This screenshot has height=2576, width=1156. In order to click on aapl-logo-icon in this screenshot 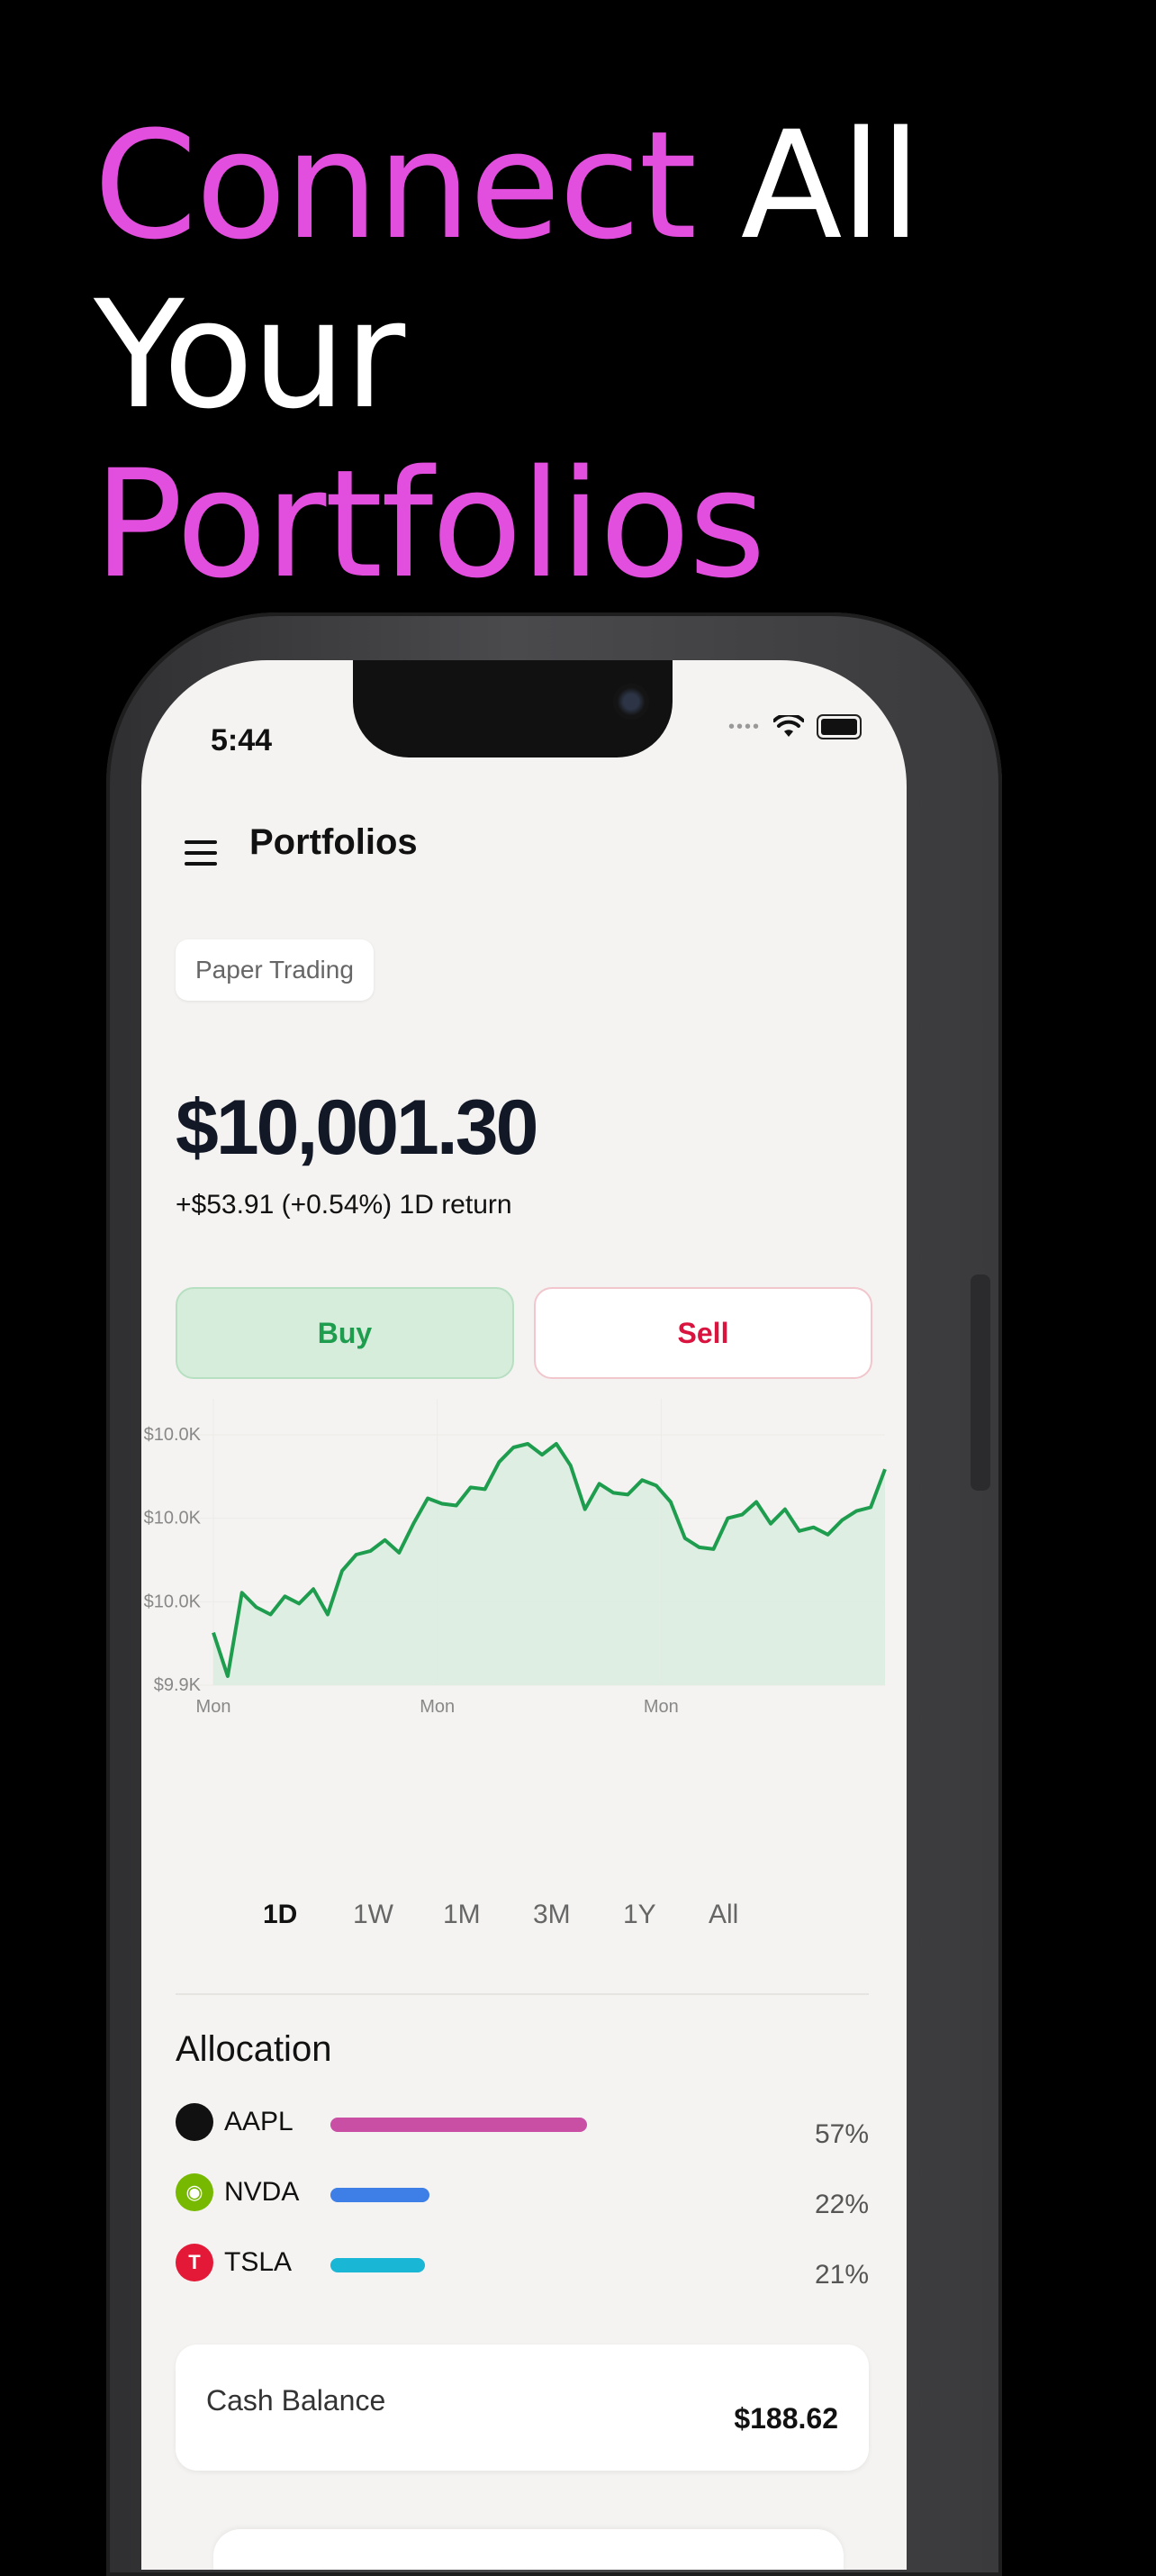, I will do `click(194, 2122)`.